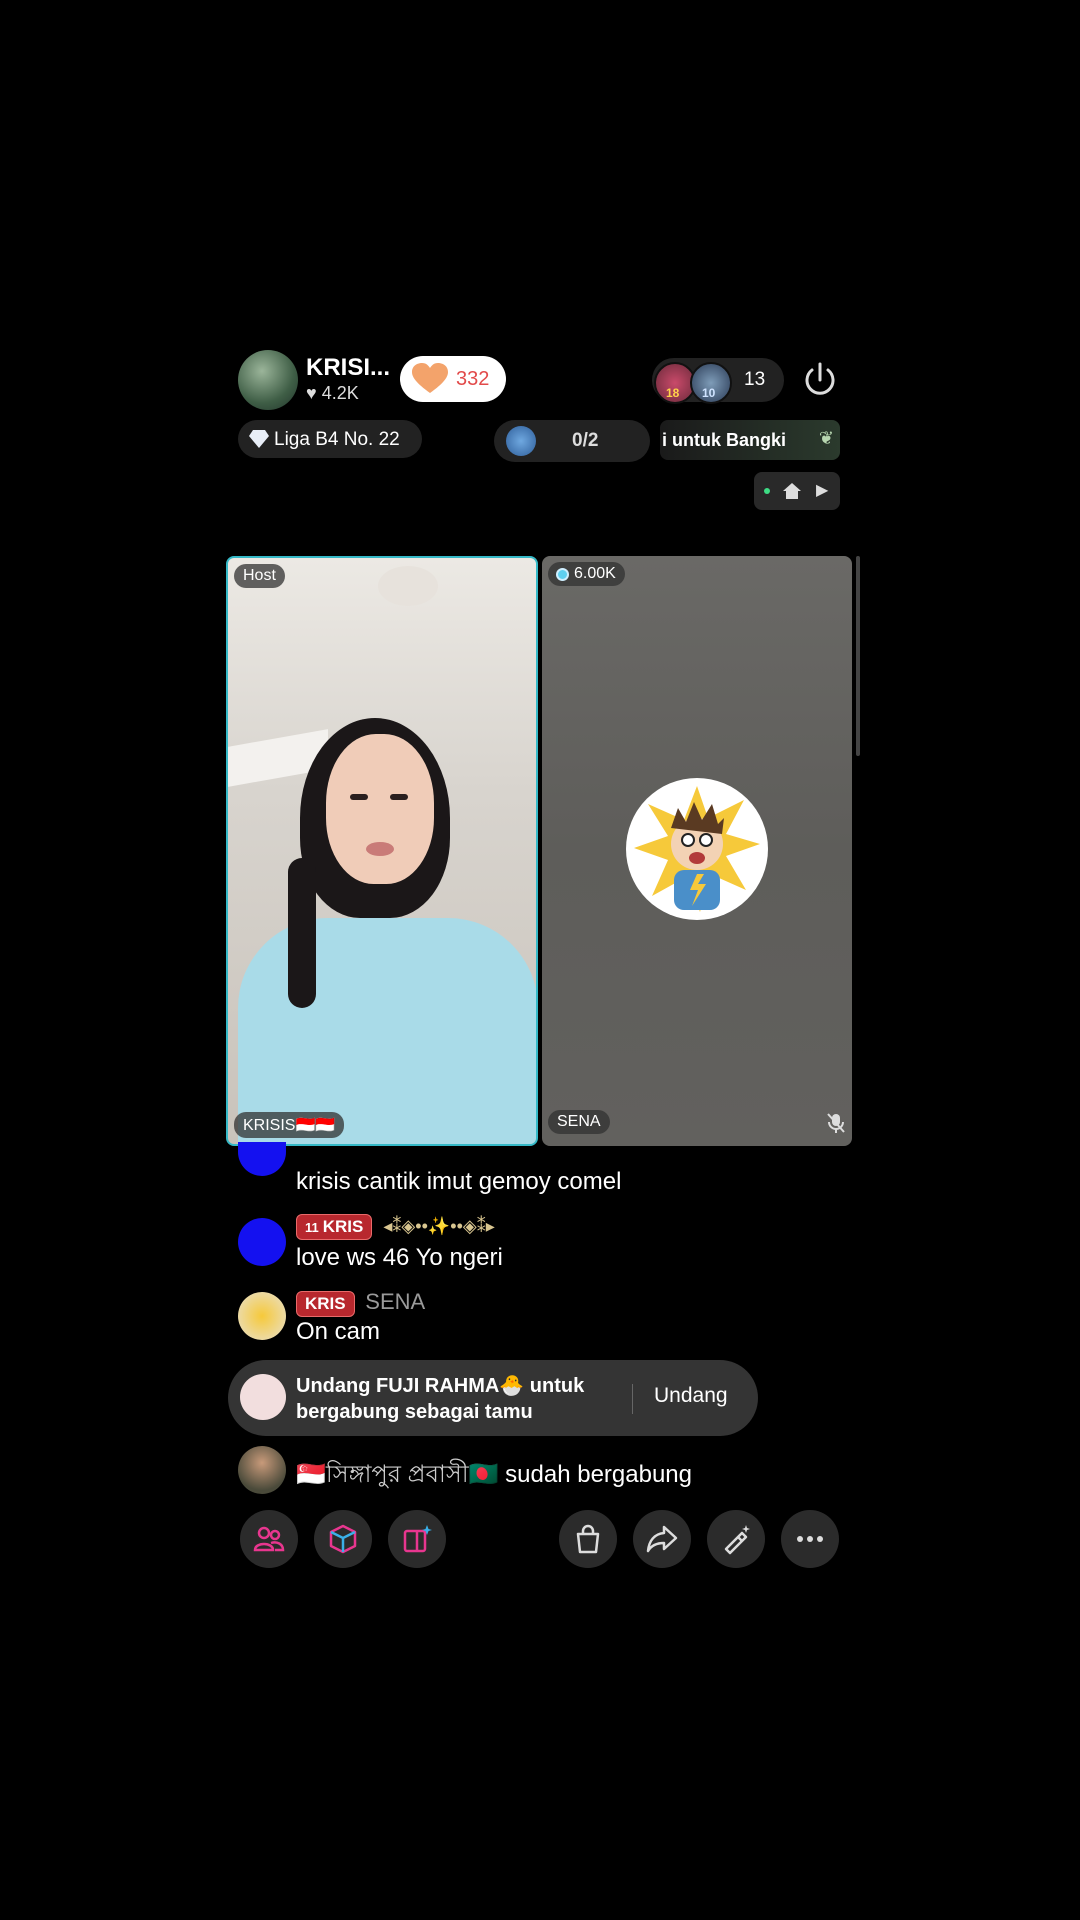 The width and height of the screenshot is (1080, 1920). I want to click on power-icon, so click(820, 380).